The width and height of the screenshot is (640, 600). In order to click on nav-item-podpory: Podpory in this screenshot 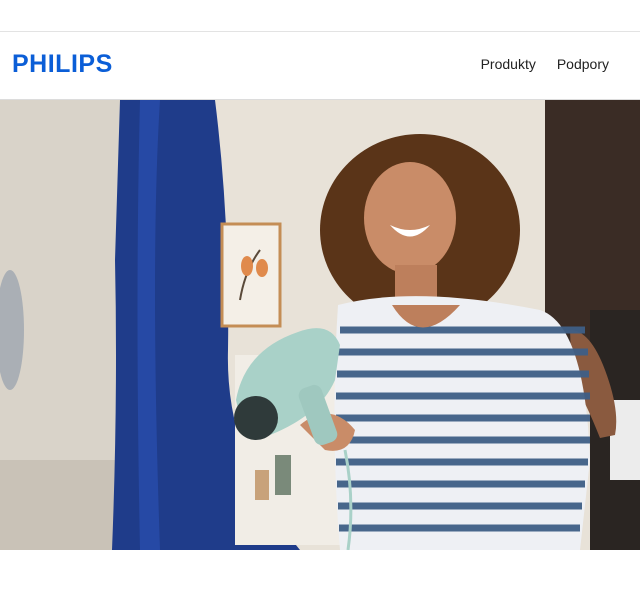, I will do `click(583, 64)`.